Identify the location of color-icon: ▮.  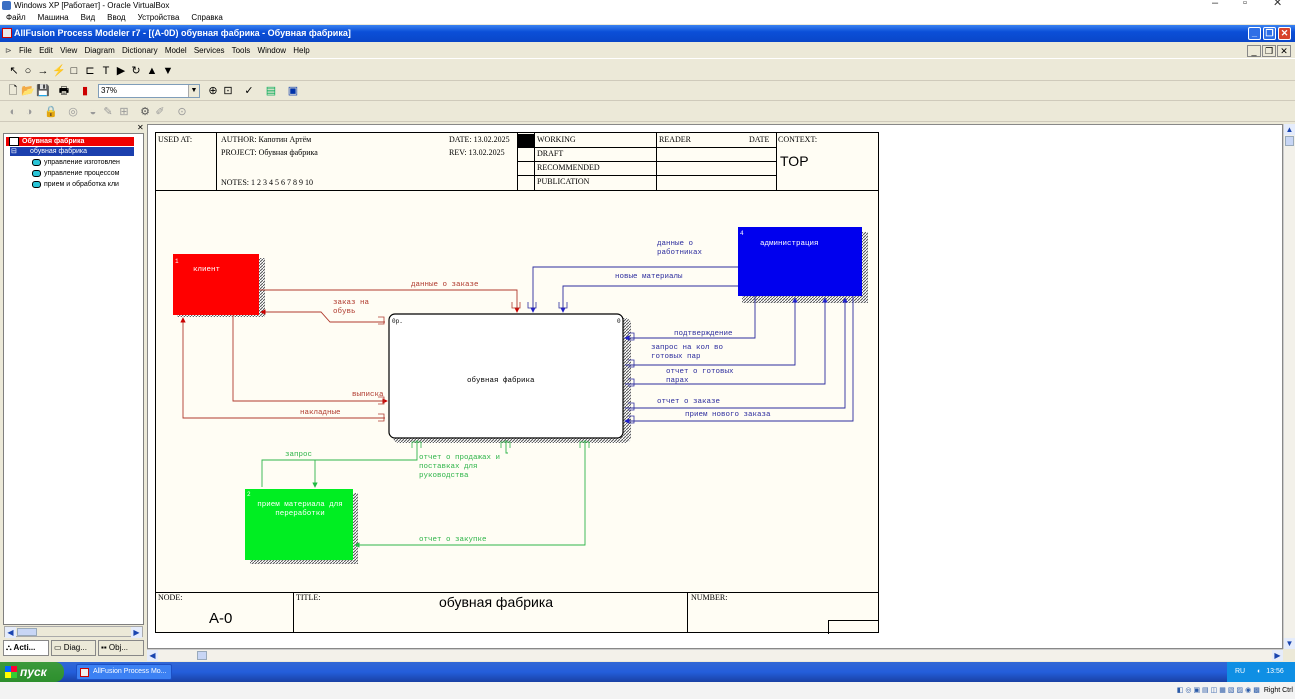
(85, 91).